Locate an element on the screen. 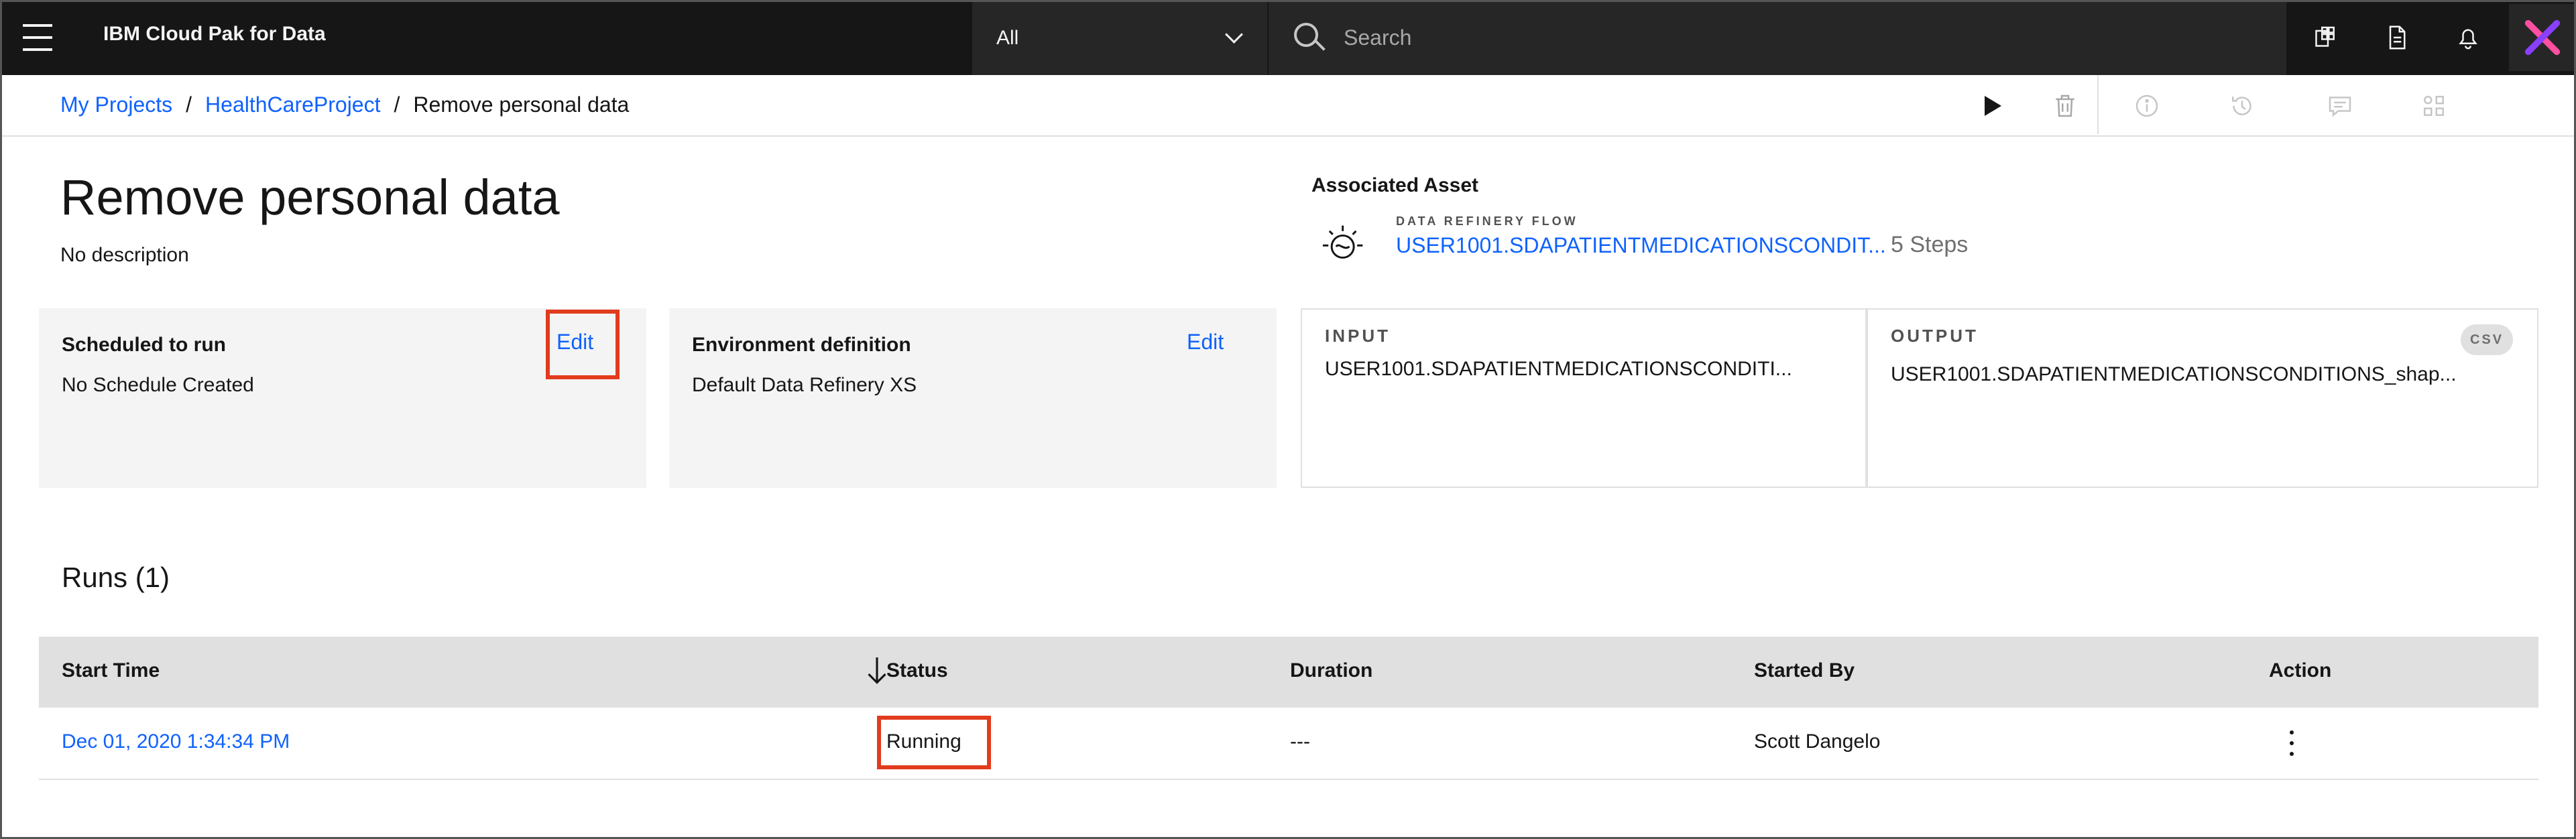 The width and height of the screenshot is (2576, 839). column-header-started-by: Started By is located at coordinates (1804, 670).